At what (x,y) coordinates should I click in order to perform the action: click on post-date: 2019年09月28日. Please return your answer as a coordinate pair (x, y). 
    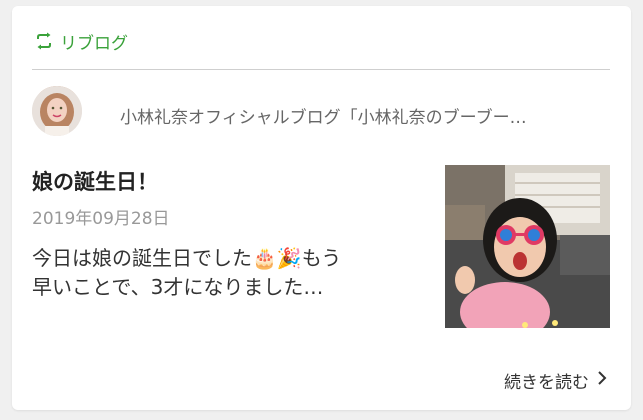
    Looking at the image, I should click on (101, 219).